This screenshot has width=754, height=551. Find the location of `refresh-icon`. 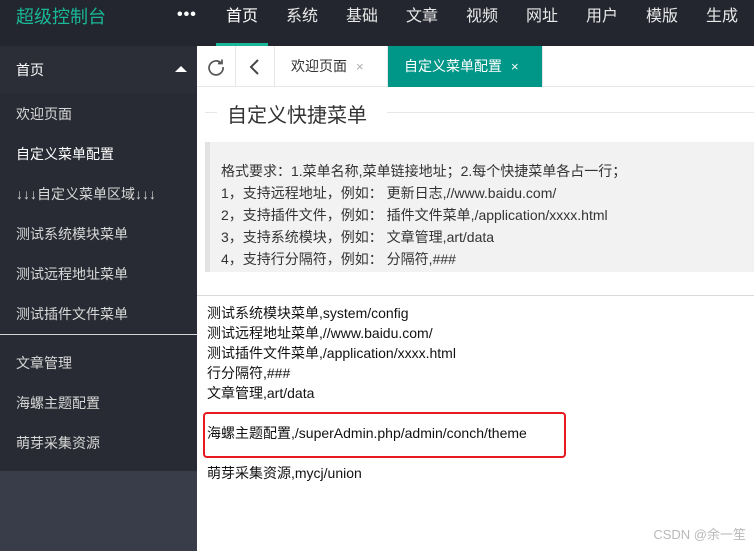

refresh-icon is located at coordinates (216, 67).